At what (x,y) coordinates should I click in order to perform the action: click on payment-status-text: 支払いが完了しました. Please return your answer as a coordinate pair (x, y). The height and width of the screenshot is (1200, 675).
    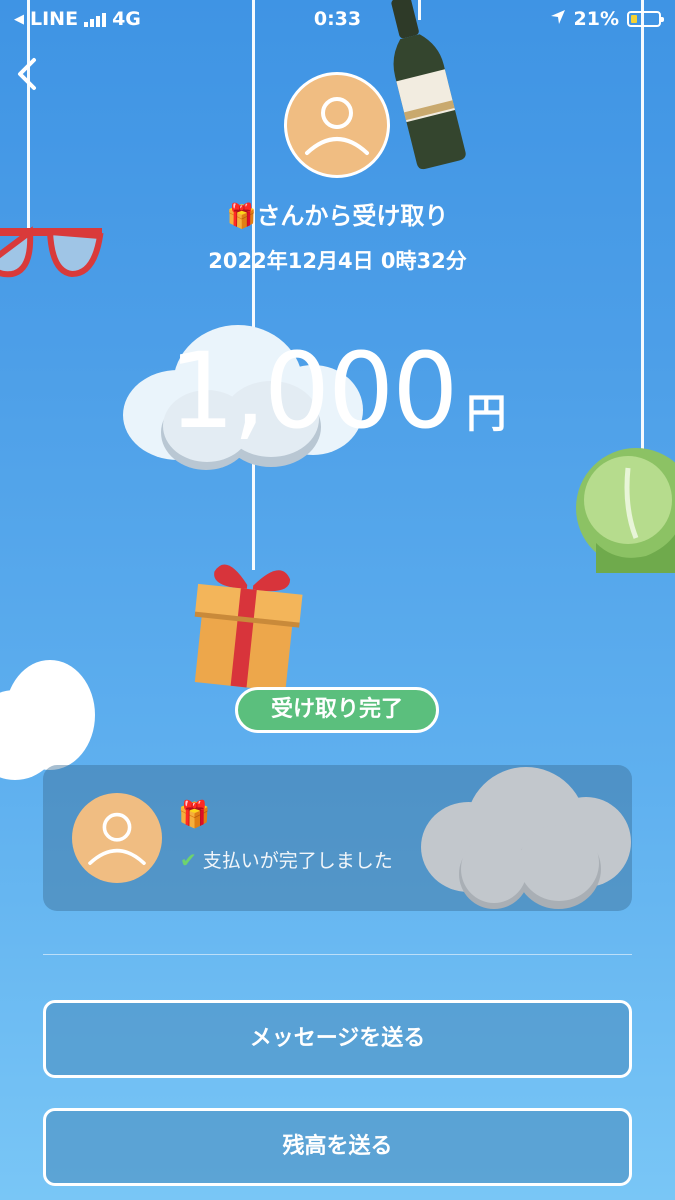
    Looking at the image, I should click on (297, 861).